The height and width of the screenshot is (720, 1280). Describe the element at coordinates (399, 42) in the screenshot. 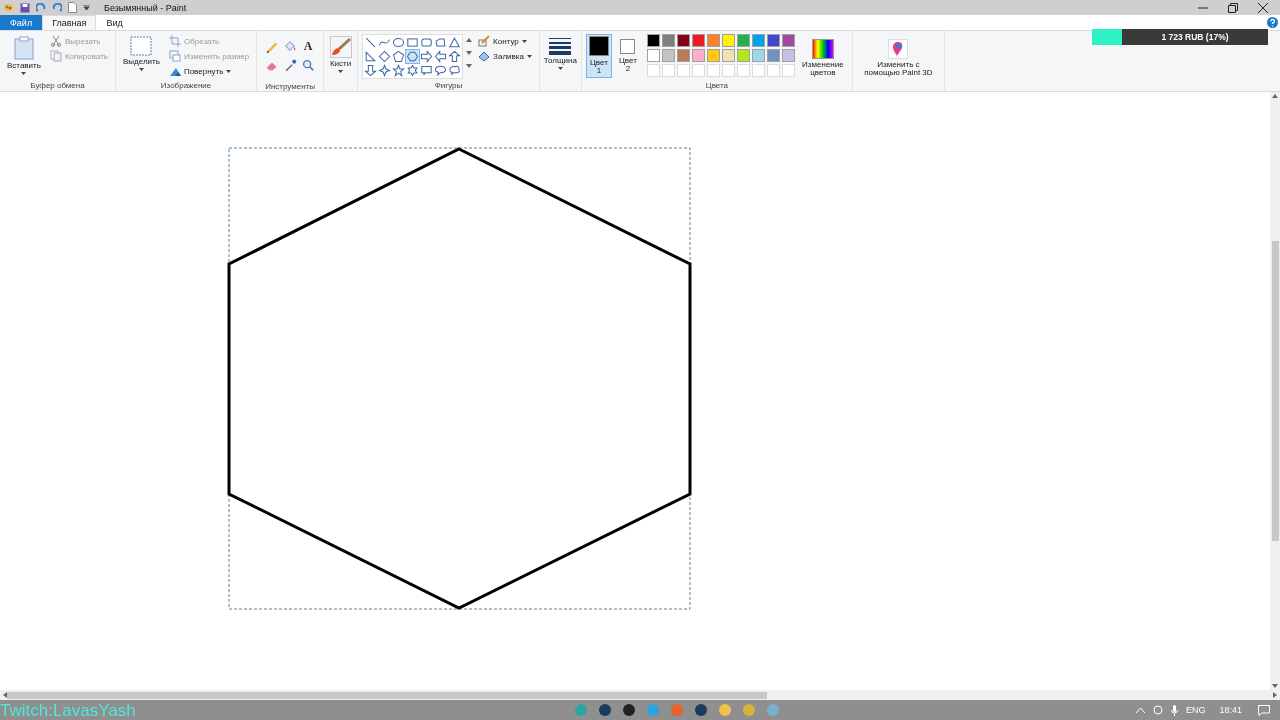

I see `oval-shape-icon` at that location.